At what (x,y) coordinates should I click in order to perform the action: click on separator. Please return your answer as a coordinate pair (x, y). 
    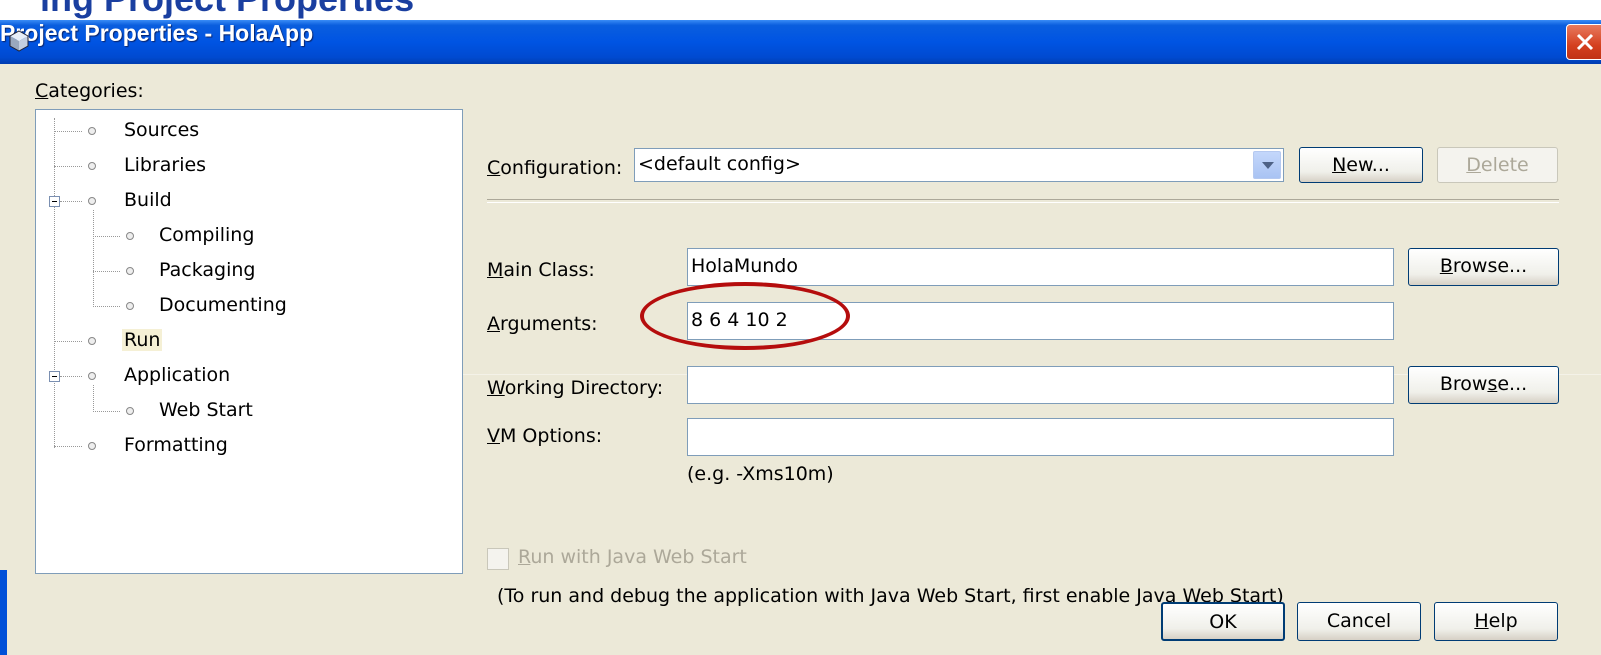
    Looking at the image, I should click on (1023, 201).